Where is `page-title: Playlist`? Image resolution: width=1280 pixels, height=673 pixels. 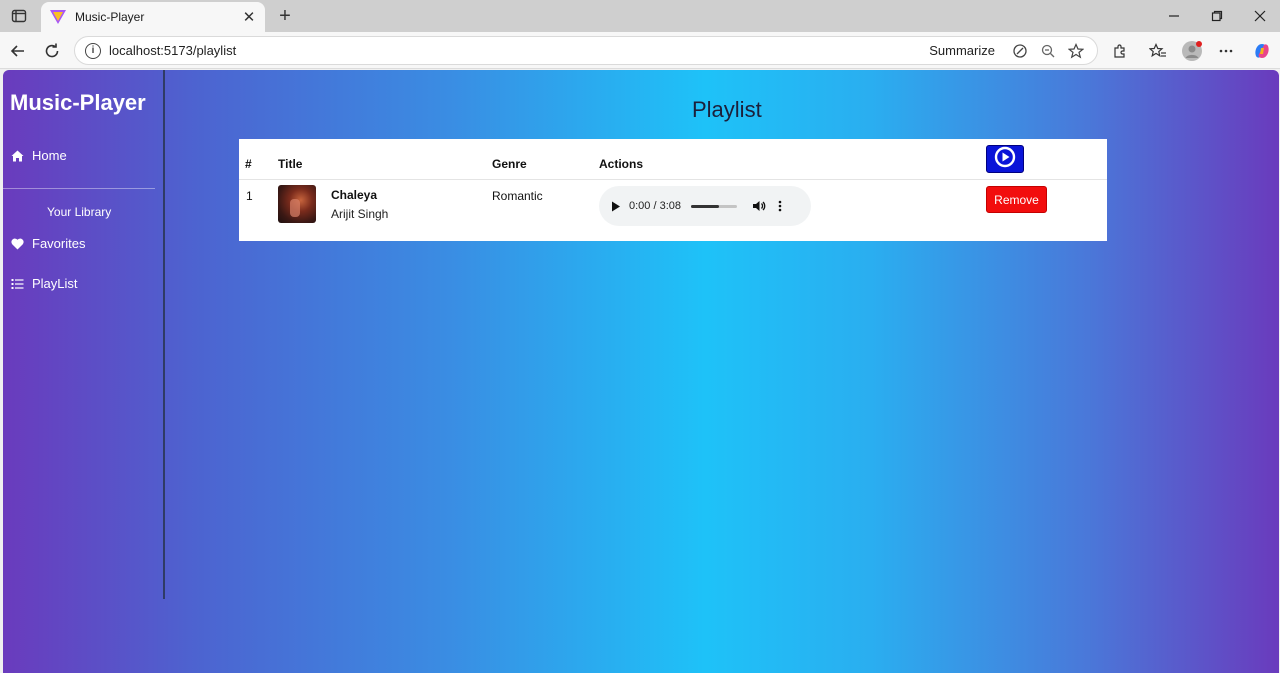
page-title: Playlist is located at coordinates (727, 109).